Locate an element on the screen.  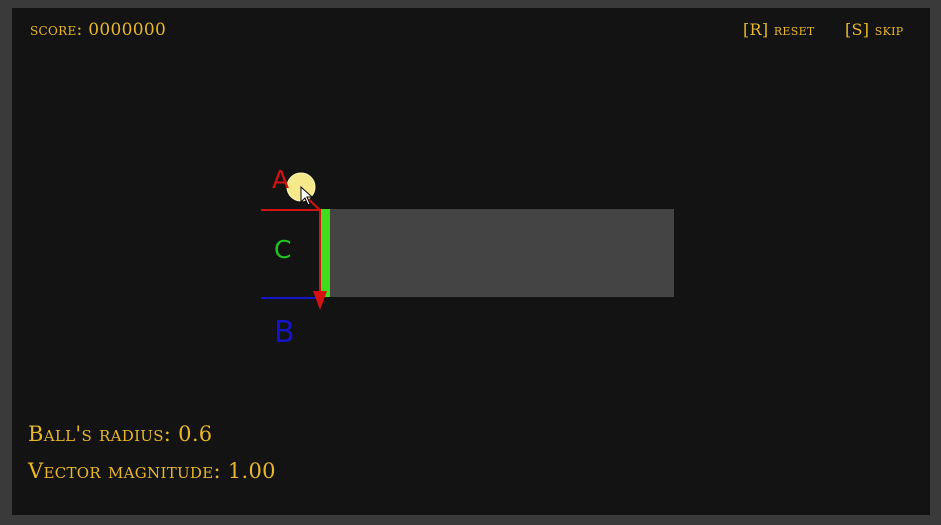
platform-block is located at coordinates (500, 253).